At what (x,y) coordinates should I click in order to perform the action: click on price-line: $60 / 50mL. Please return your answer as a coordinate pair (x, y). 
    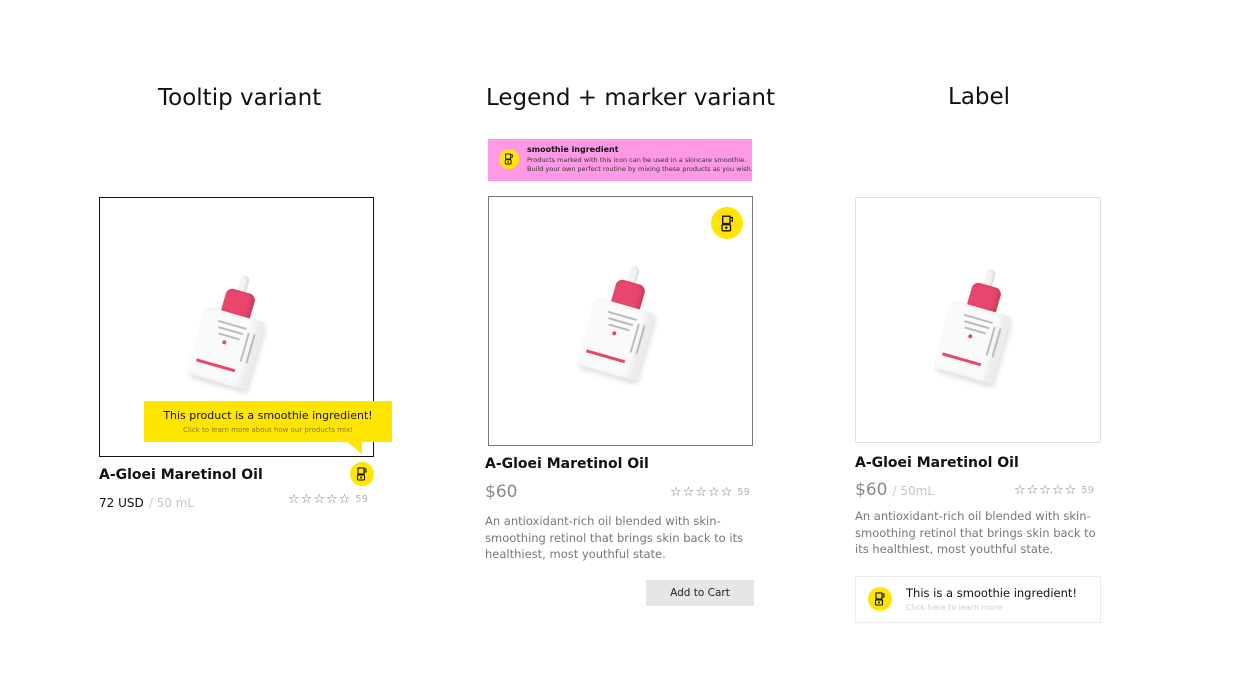
    Looking at the image, I should click on (894, 490).